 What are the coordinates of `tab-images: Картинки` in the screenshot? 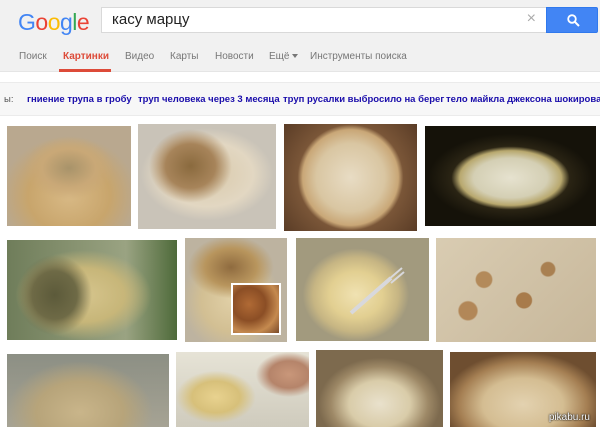 It's located at (86, 56).